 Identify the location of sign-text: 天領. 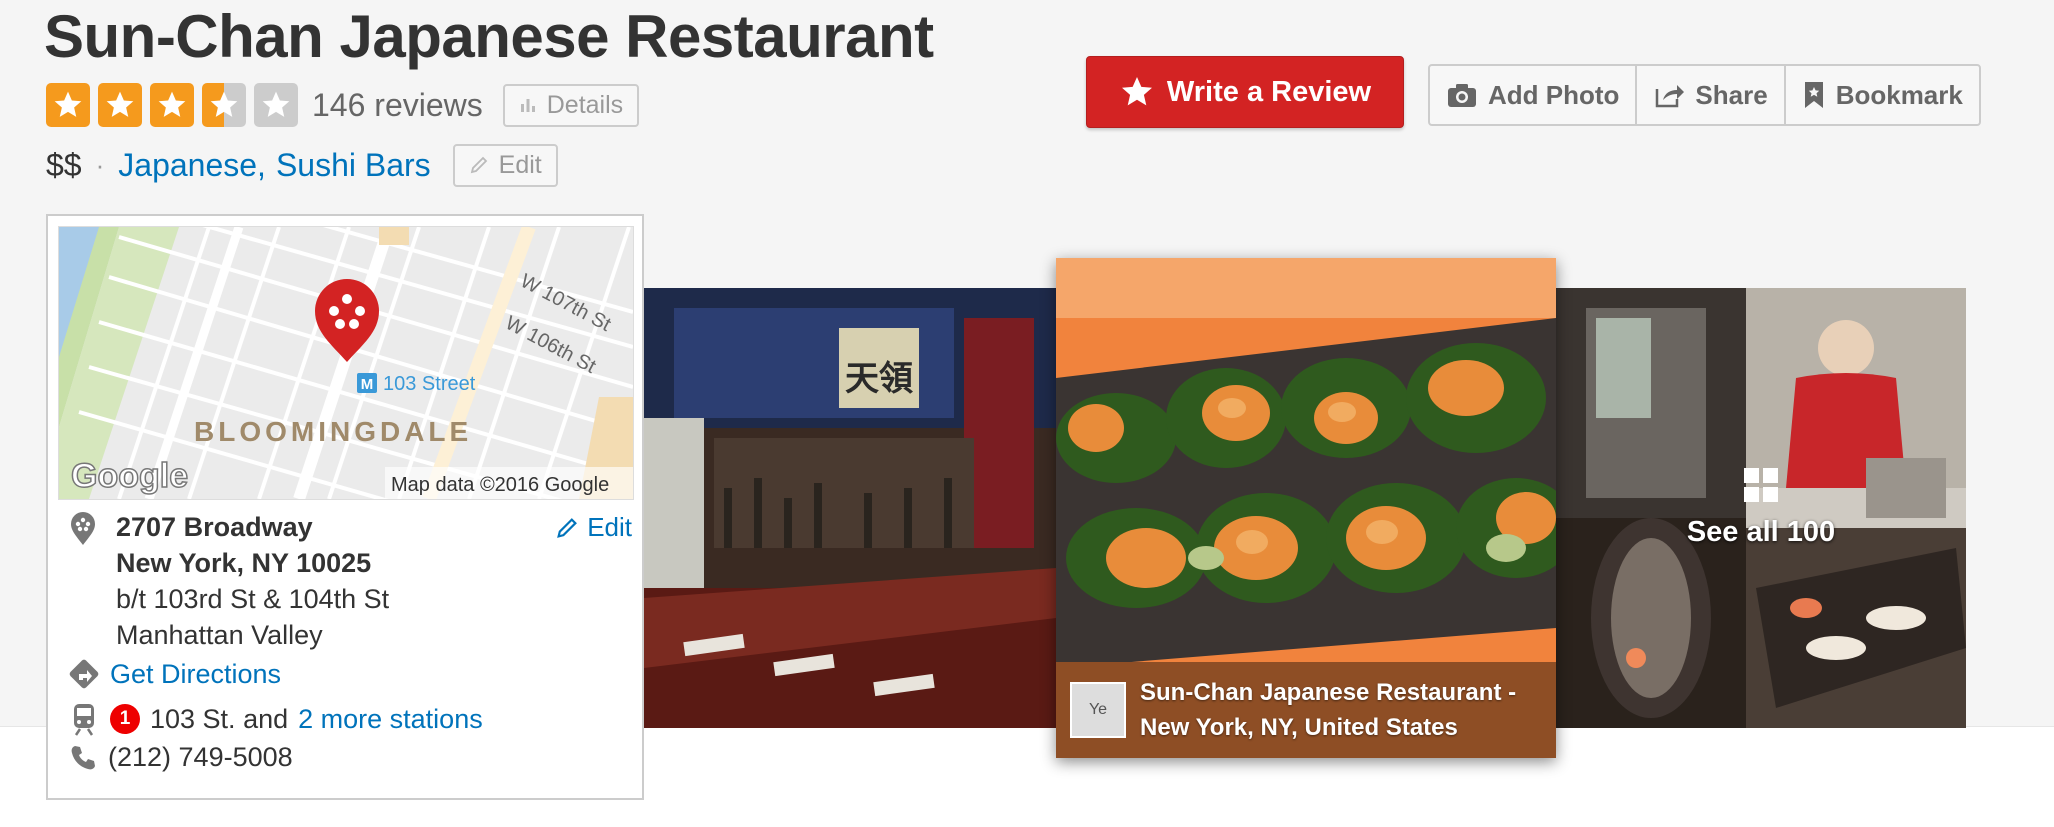
(879, 379).